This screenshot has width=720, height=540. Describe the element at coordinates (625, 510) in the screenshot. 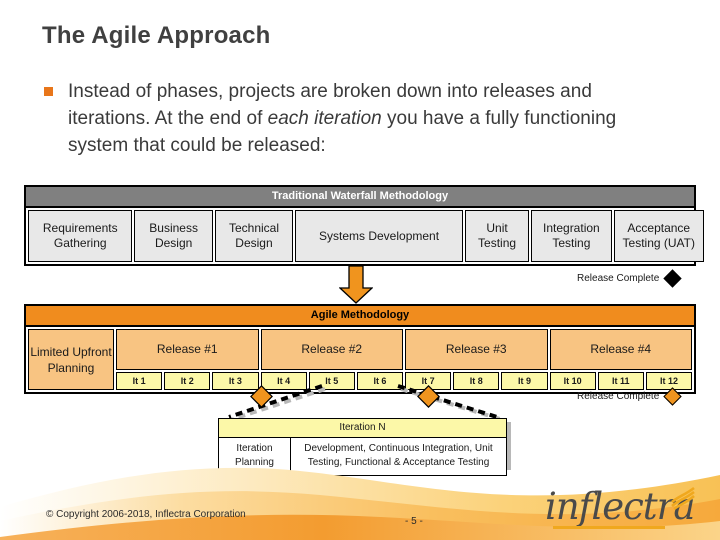

I see `inflectra-logo: inflectra` at that location.